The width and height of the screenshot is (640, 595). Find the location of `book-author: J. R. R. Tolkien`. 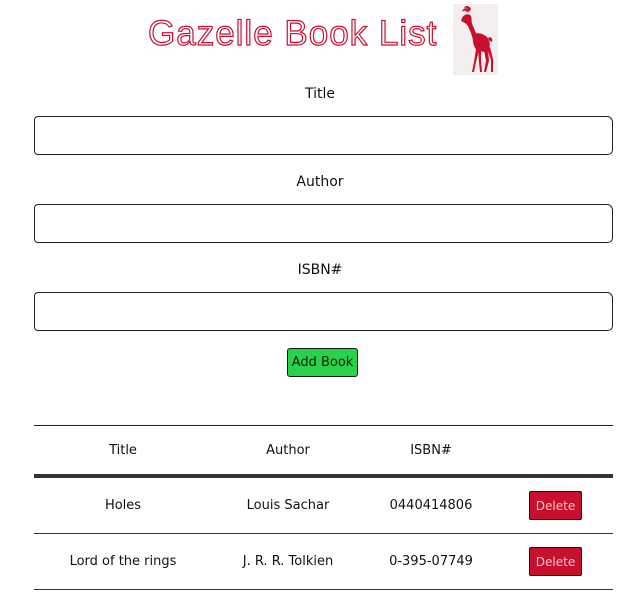

book-author: J. R. R. Tolkien is located at coordinates (288, 561).